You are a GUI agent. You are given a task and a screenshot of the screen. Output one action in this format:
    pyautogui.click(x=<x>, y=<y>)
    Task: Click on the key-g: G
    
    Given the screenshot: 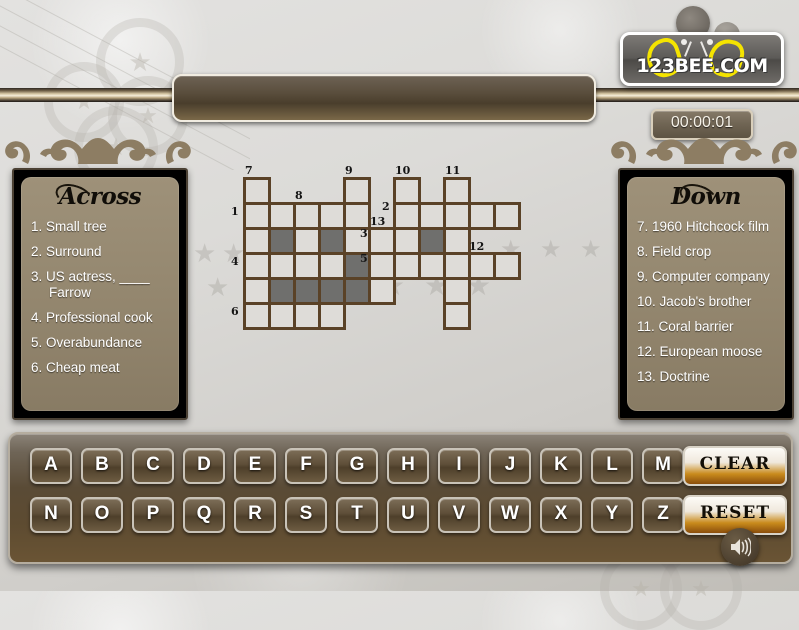 What is the action you would take?
    pyautogui.click(x=357, y=466)
    